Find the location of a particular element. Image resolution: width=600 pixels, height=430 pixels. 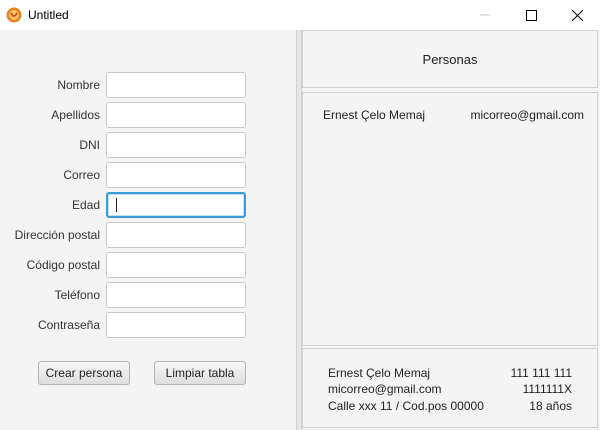

detail-dni: 1111111X is located at coordinates (547, 389).